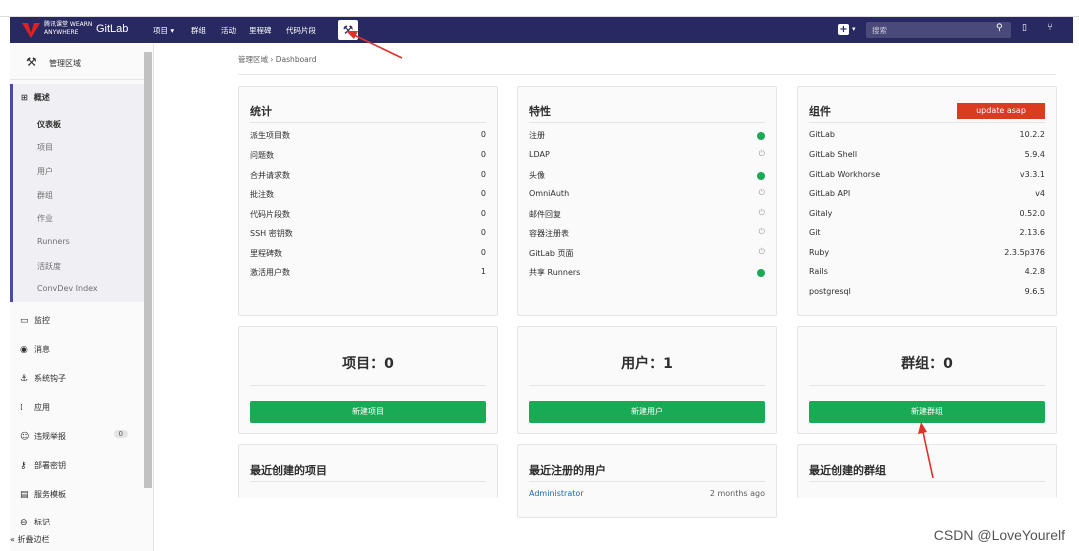 Image resolution: width=1079 pixels, height=551 pixels. I want to click on sidebar-subitem-users: 用户, so click(45, 171).